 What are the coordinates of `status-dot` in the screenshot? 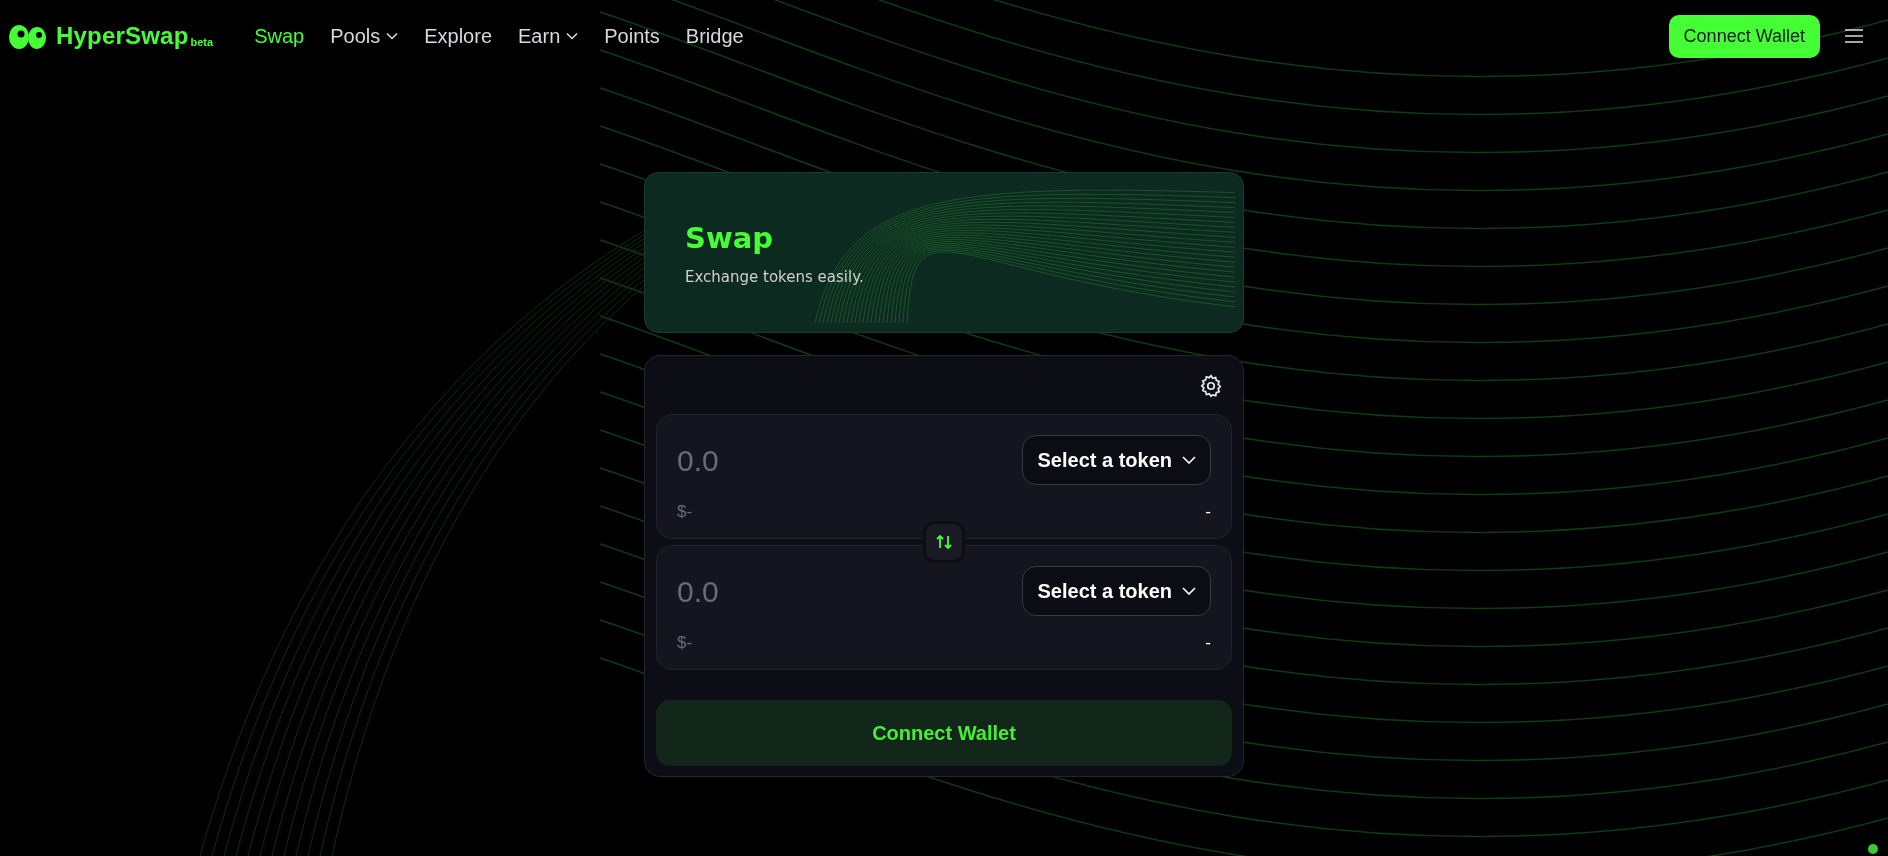 It's located at (1873, 849).